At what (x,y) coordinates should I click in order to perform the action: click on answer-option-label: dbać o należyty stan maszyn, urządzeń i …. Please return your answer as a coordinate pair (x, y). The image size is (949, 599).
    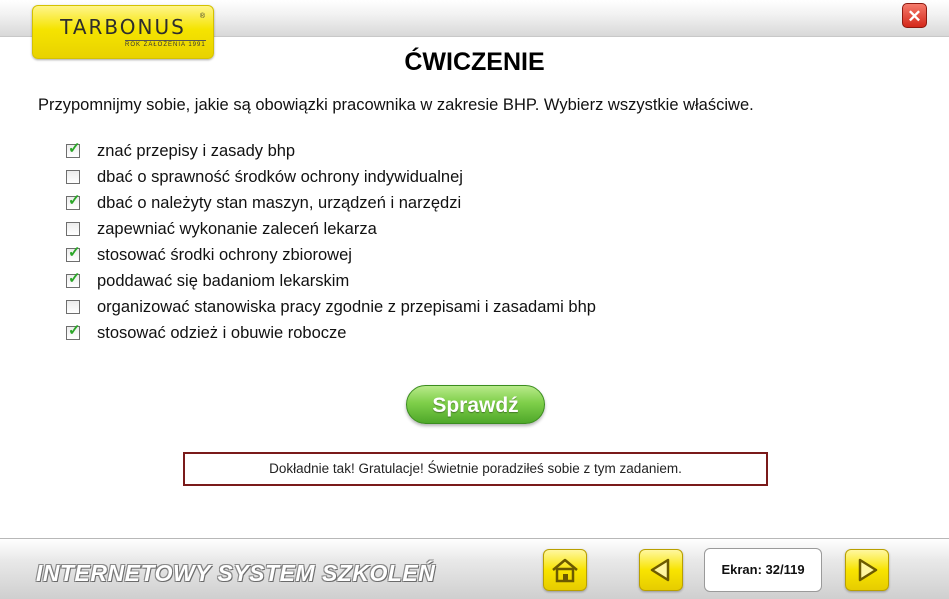
    Looking at the image, I should click on (279, 203).